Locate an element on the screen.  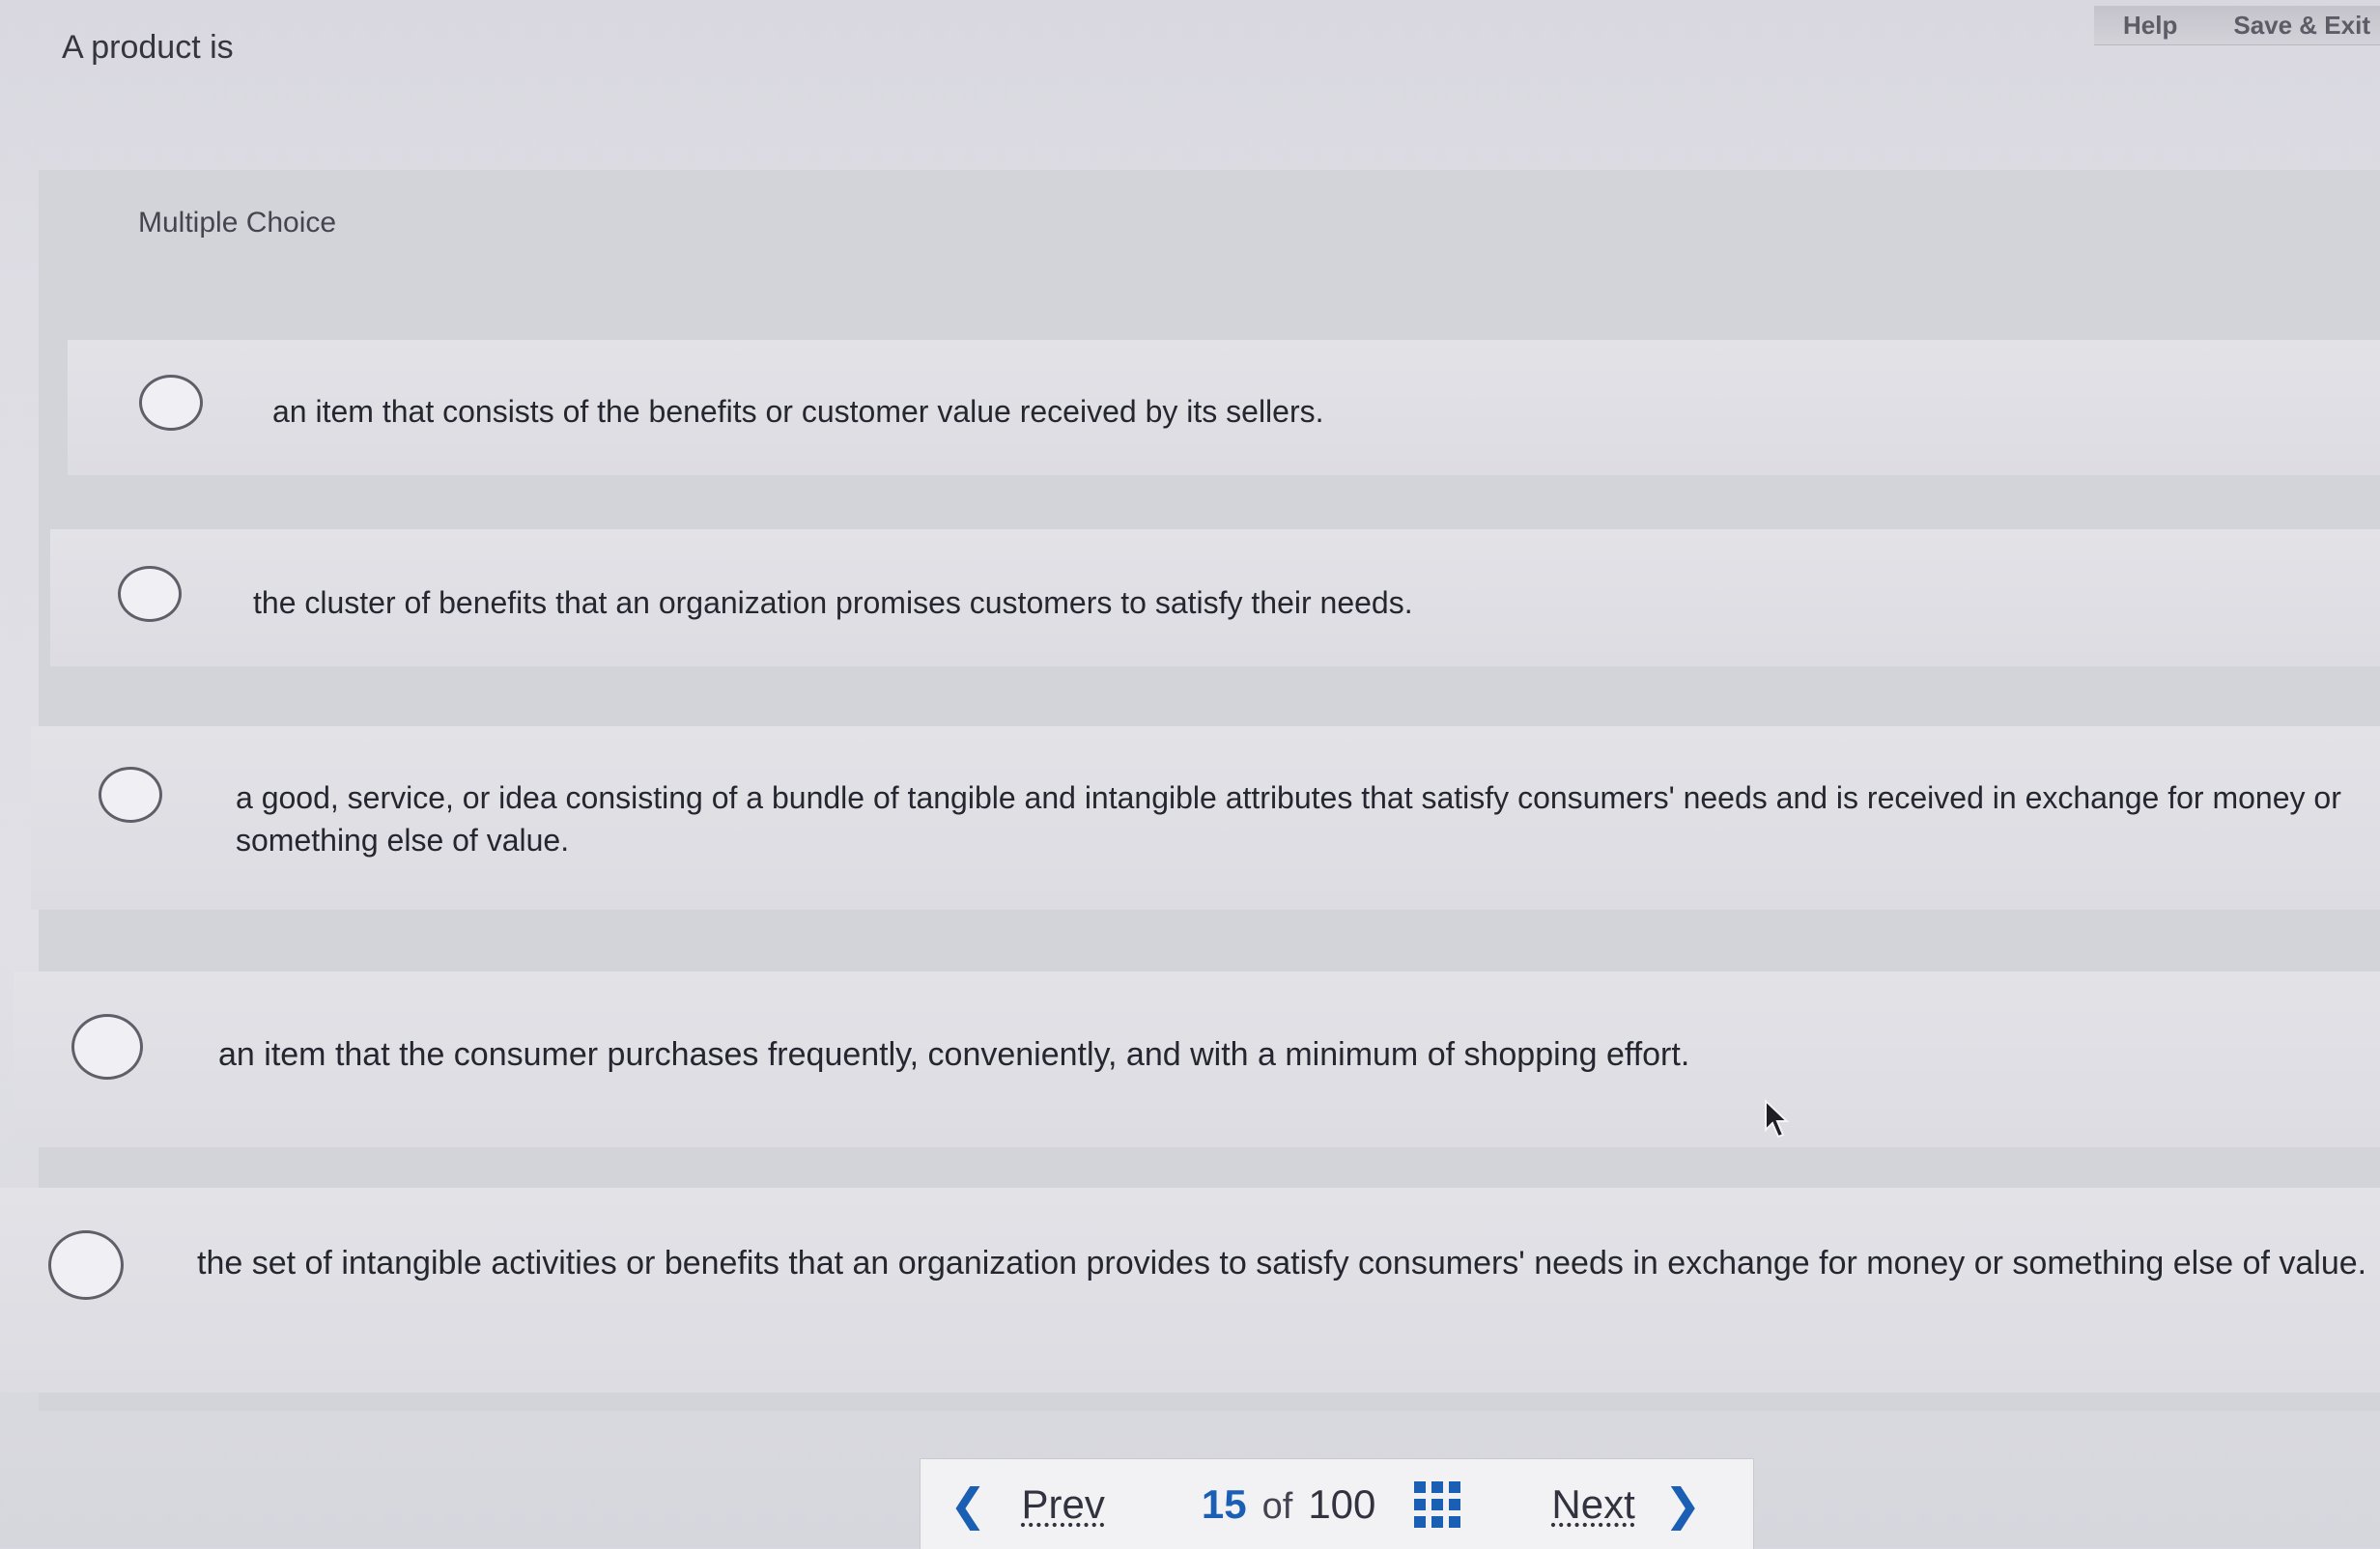
question-prompt: A product is is located at coordinates (148, 47).